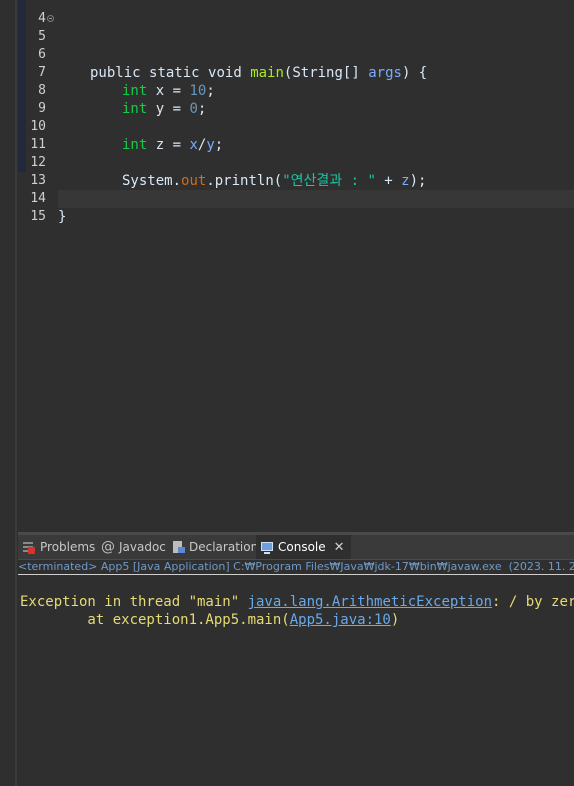 The height and width of the screenshot is (786, 574). What do you see at coordinates (50, 18) in the screenshot?
I see `fold-collapse-icon` at bounding box center [50, 18].